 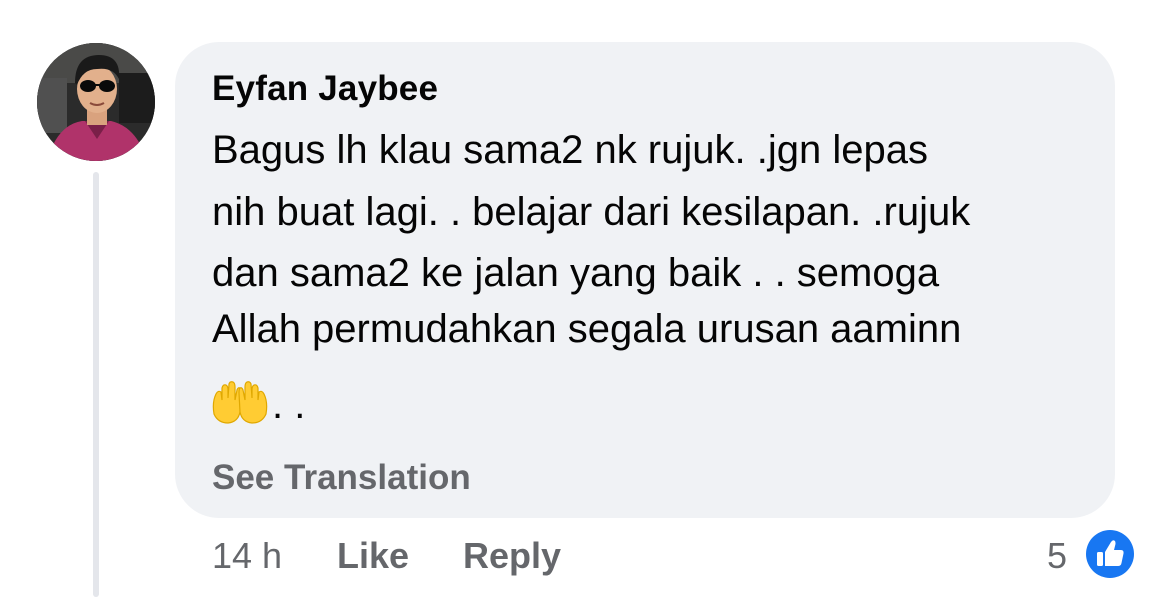 What do you see at coordinates (240, 405) in the screenshot?
I see `raised-hands-icon` at bounding box center [240, 405].